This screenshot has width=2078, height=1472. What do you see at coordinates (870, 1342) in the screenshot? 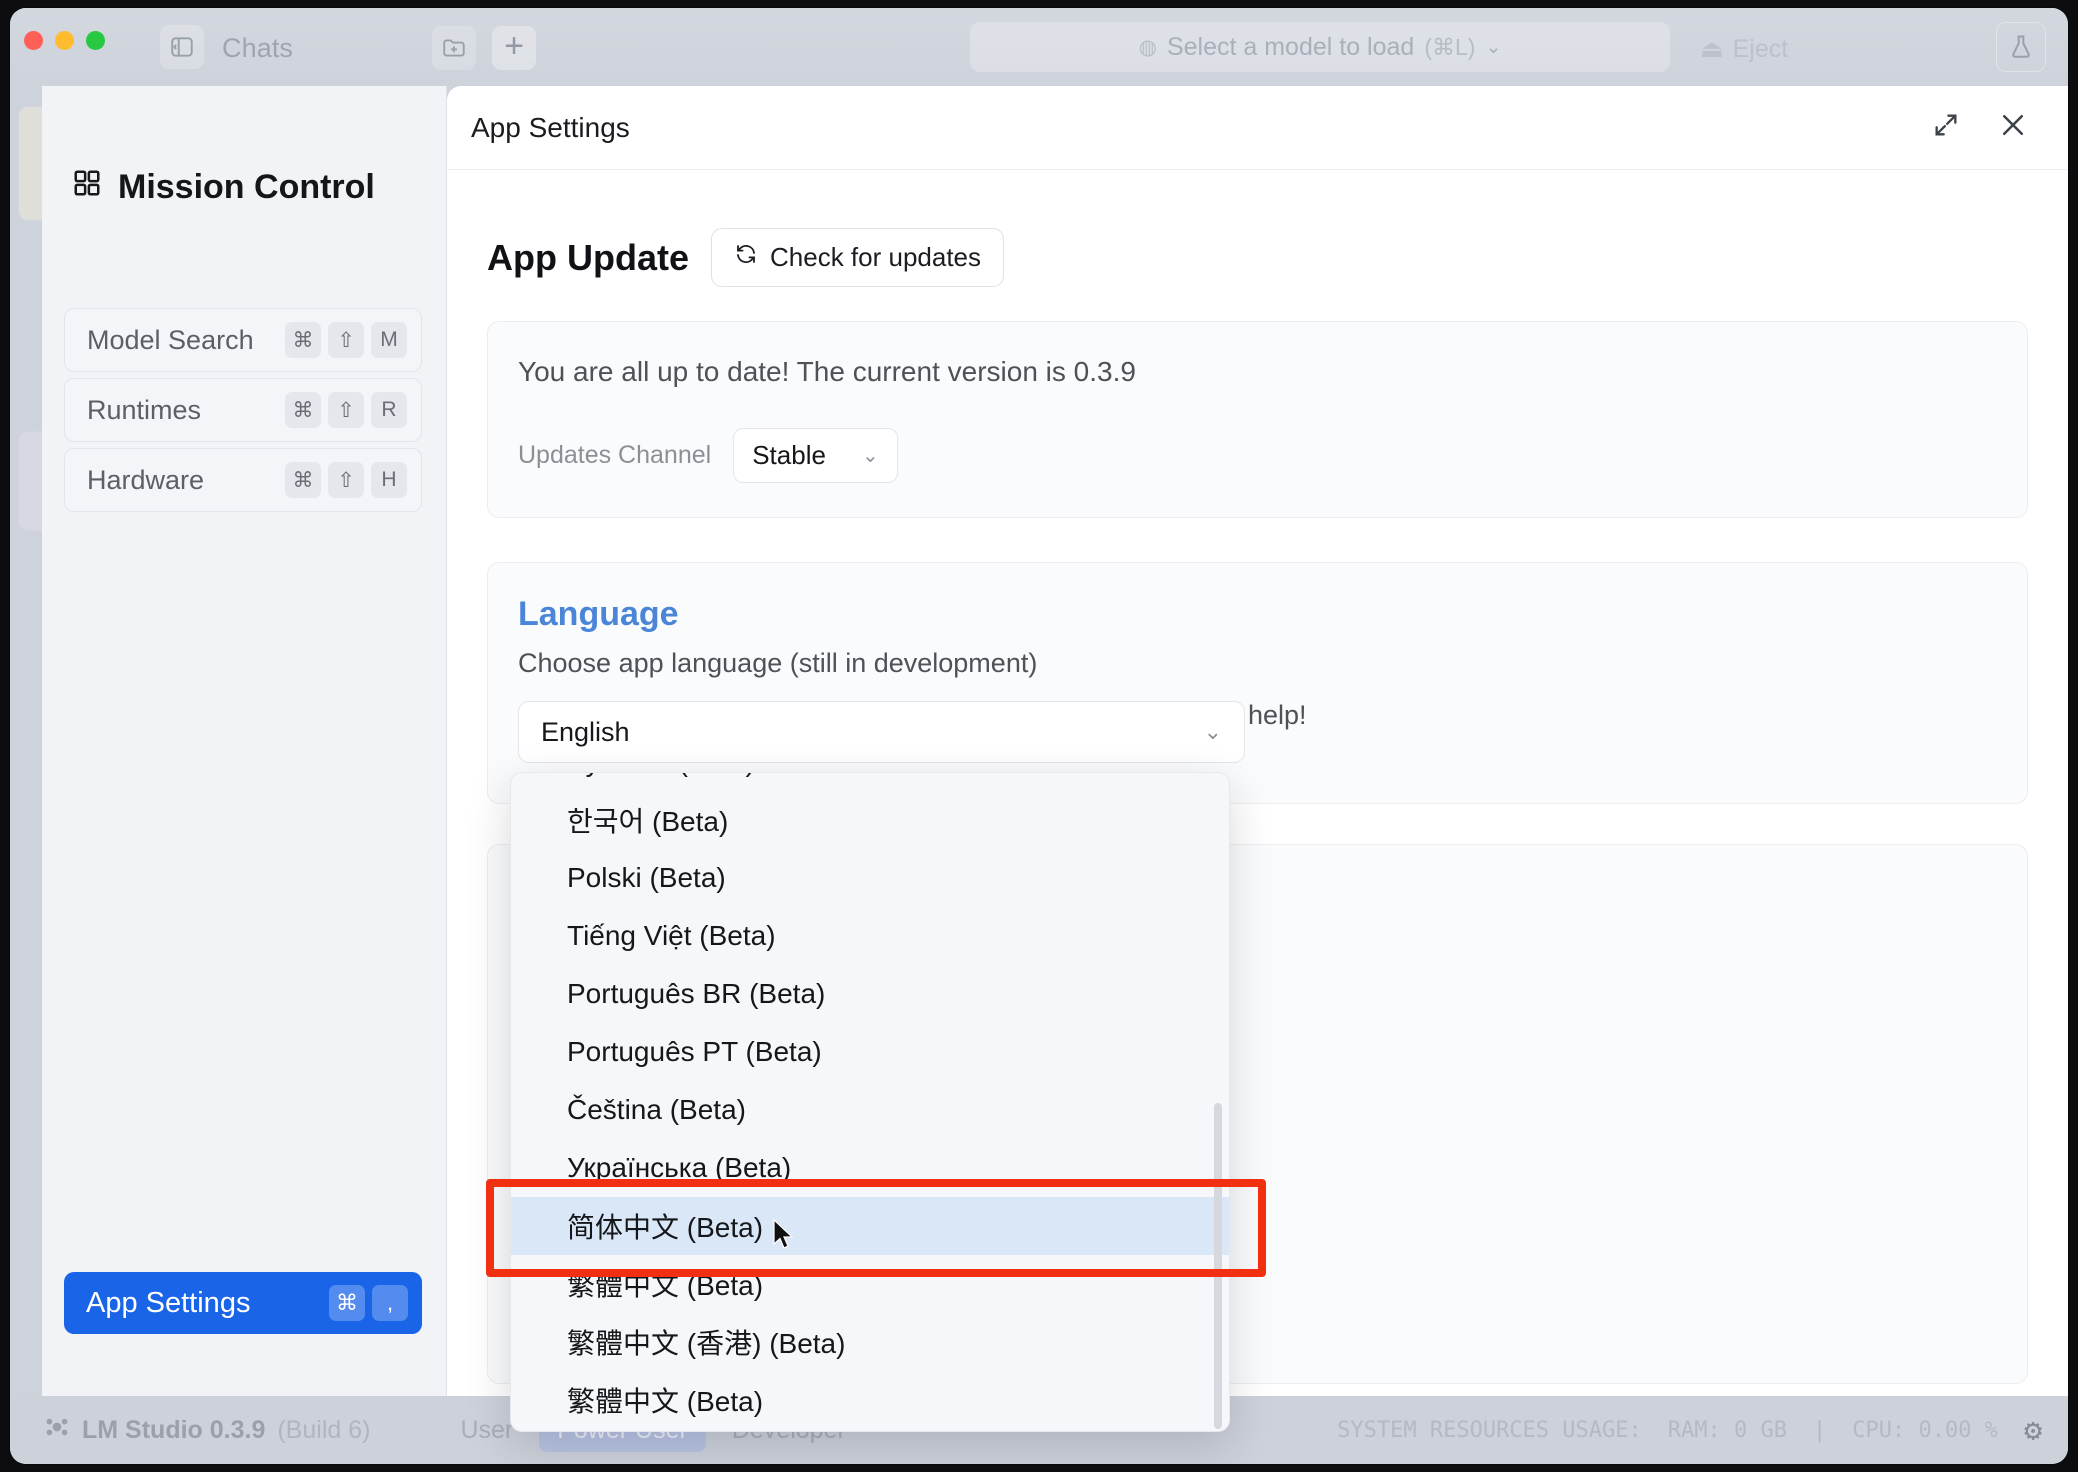
I see `language-option: 繁體中文 (香港) (Beta)` at bounding box center [870, 1342].